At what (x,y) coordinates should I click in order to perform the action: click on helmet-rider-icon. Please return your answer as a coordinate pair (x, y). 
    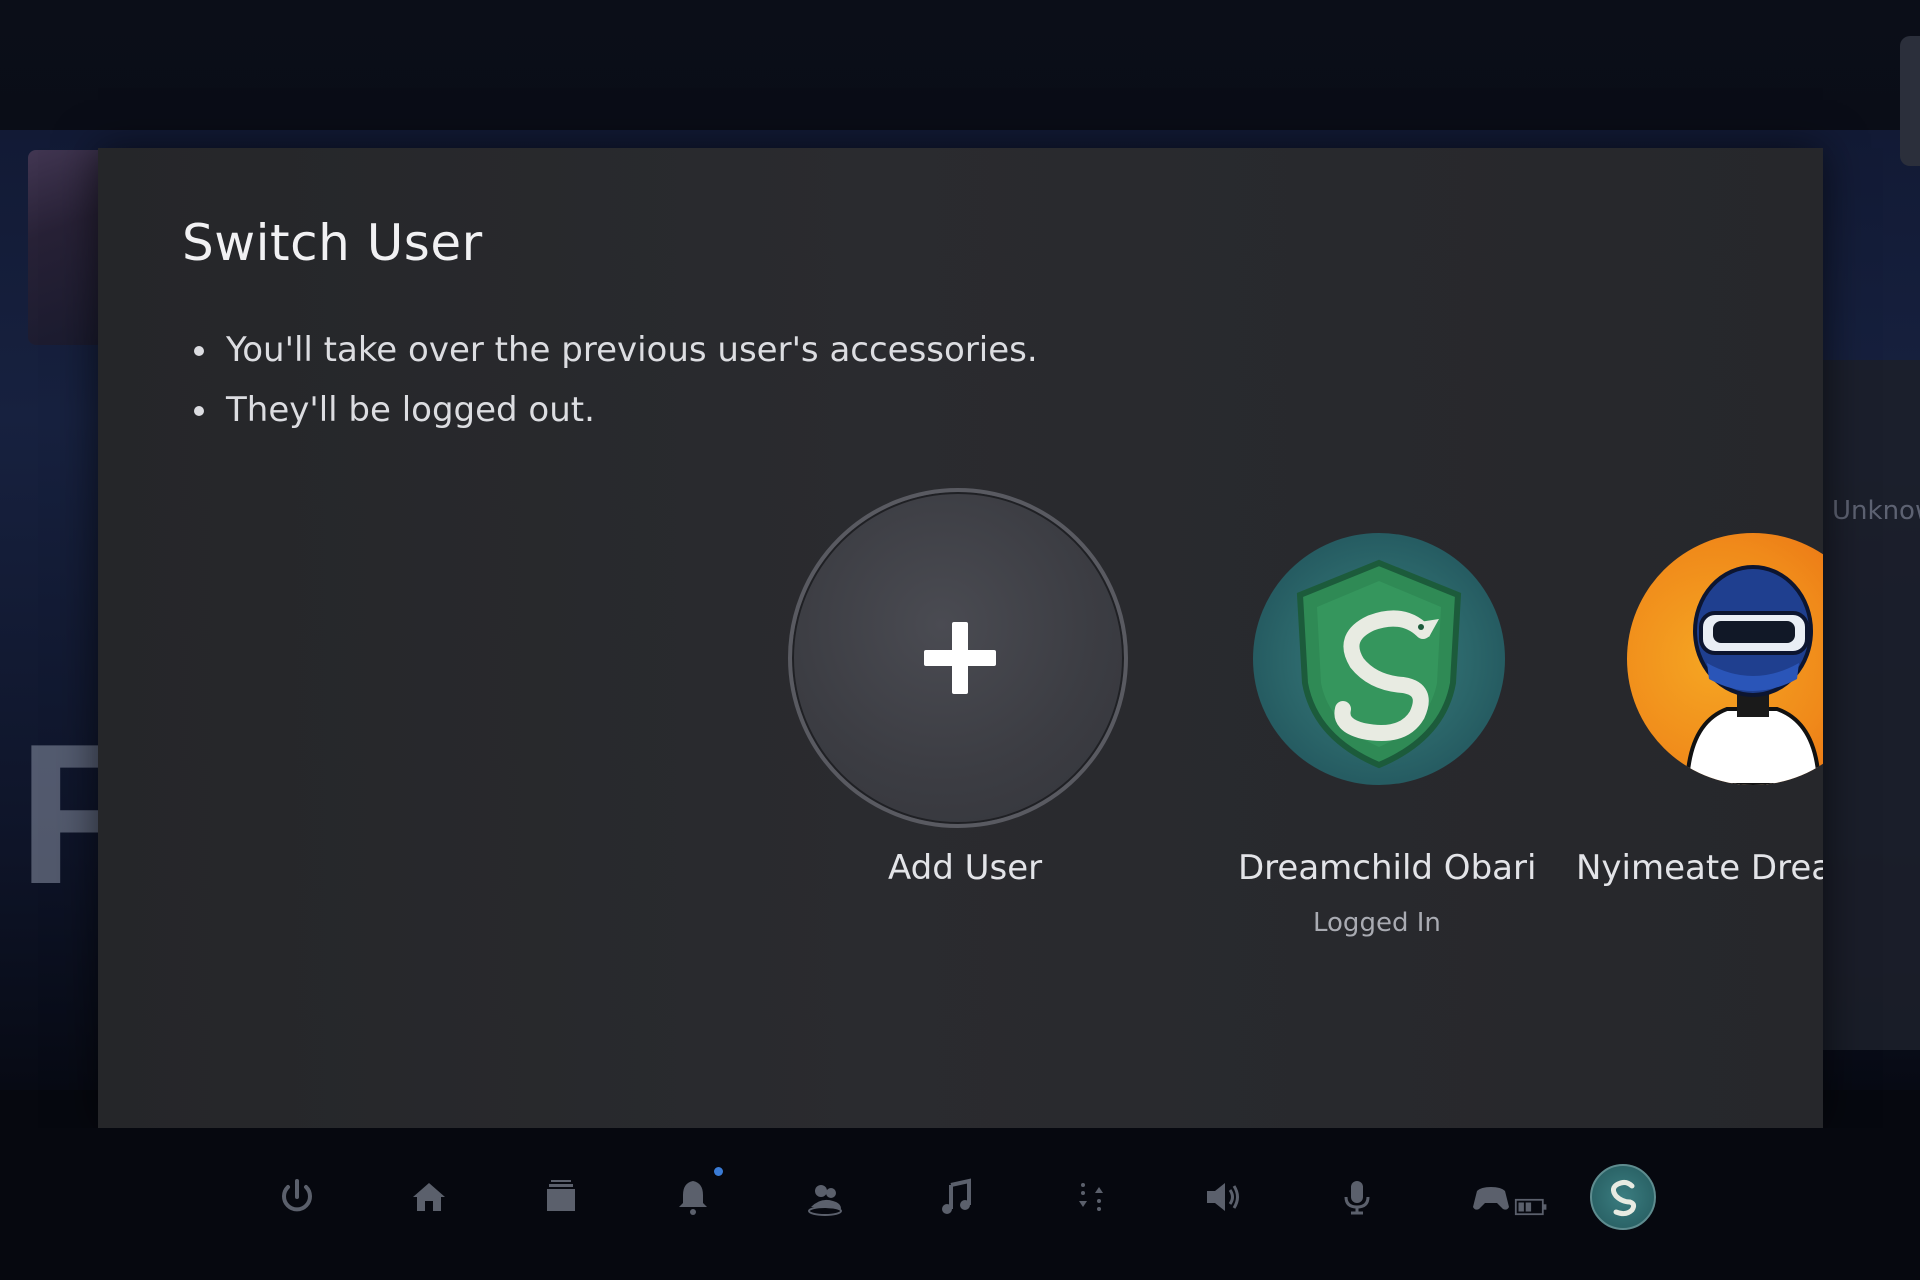
    Looking at the image, I should click on (1753, 675).